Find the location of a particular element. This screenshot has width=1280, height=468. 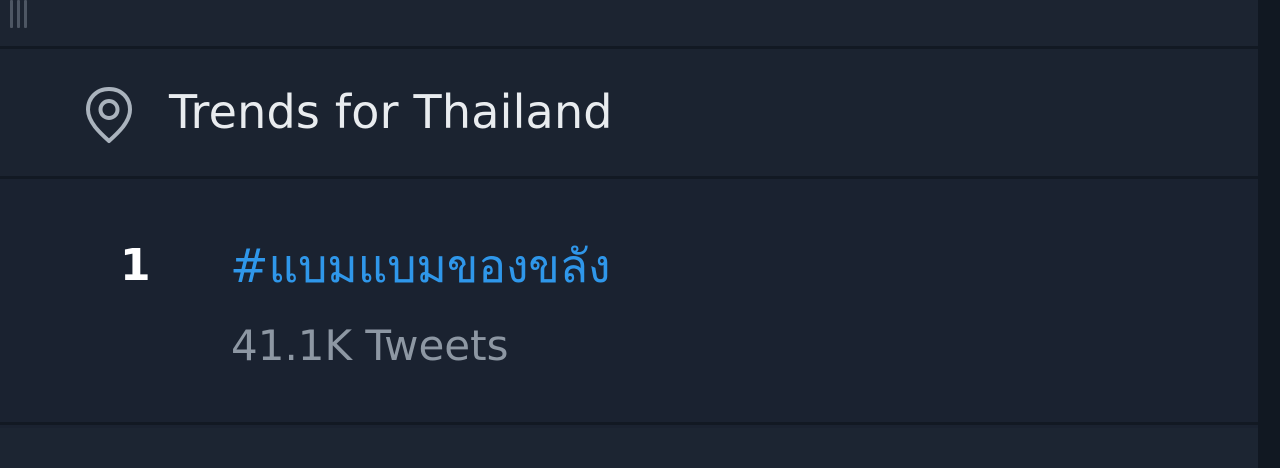

location-pin-icon is located at coordinates (109, 115).